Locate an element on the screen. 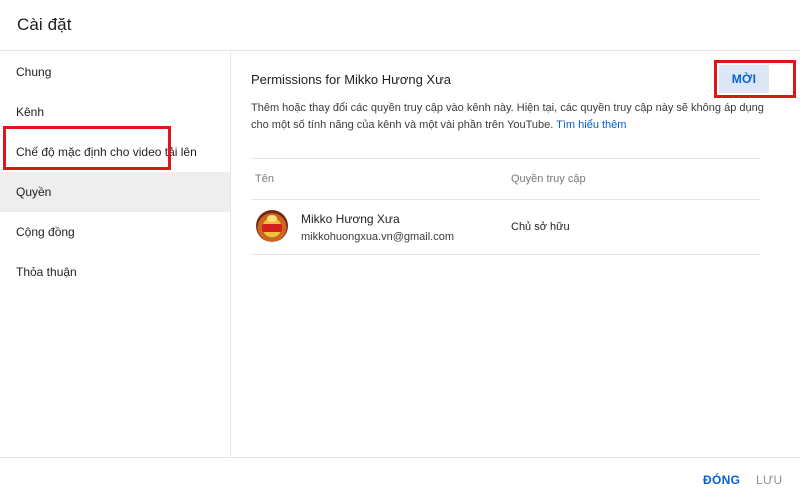 The height and width of the screenshot is (500, 800). dialog-header: Cài đặt is located at coordinates (400, 25).